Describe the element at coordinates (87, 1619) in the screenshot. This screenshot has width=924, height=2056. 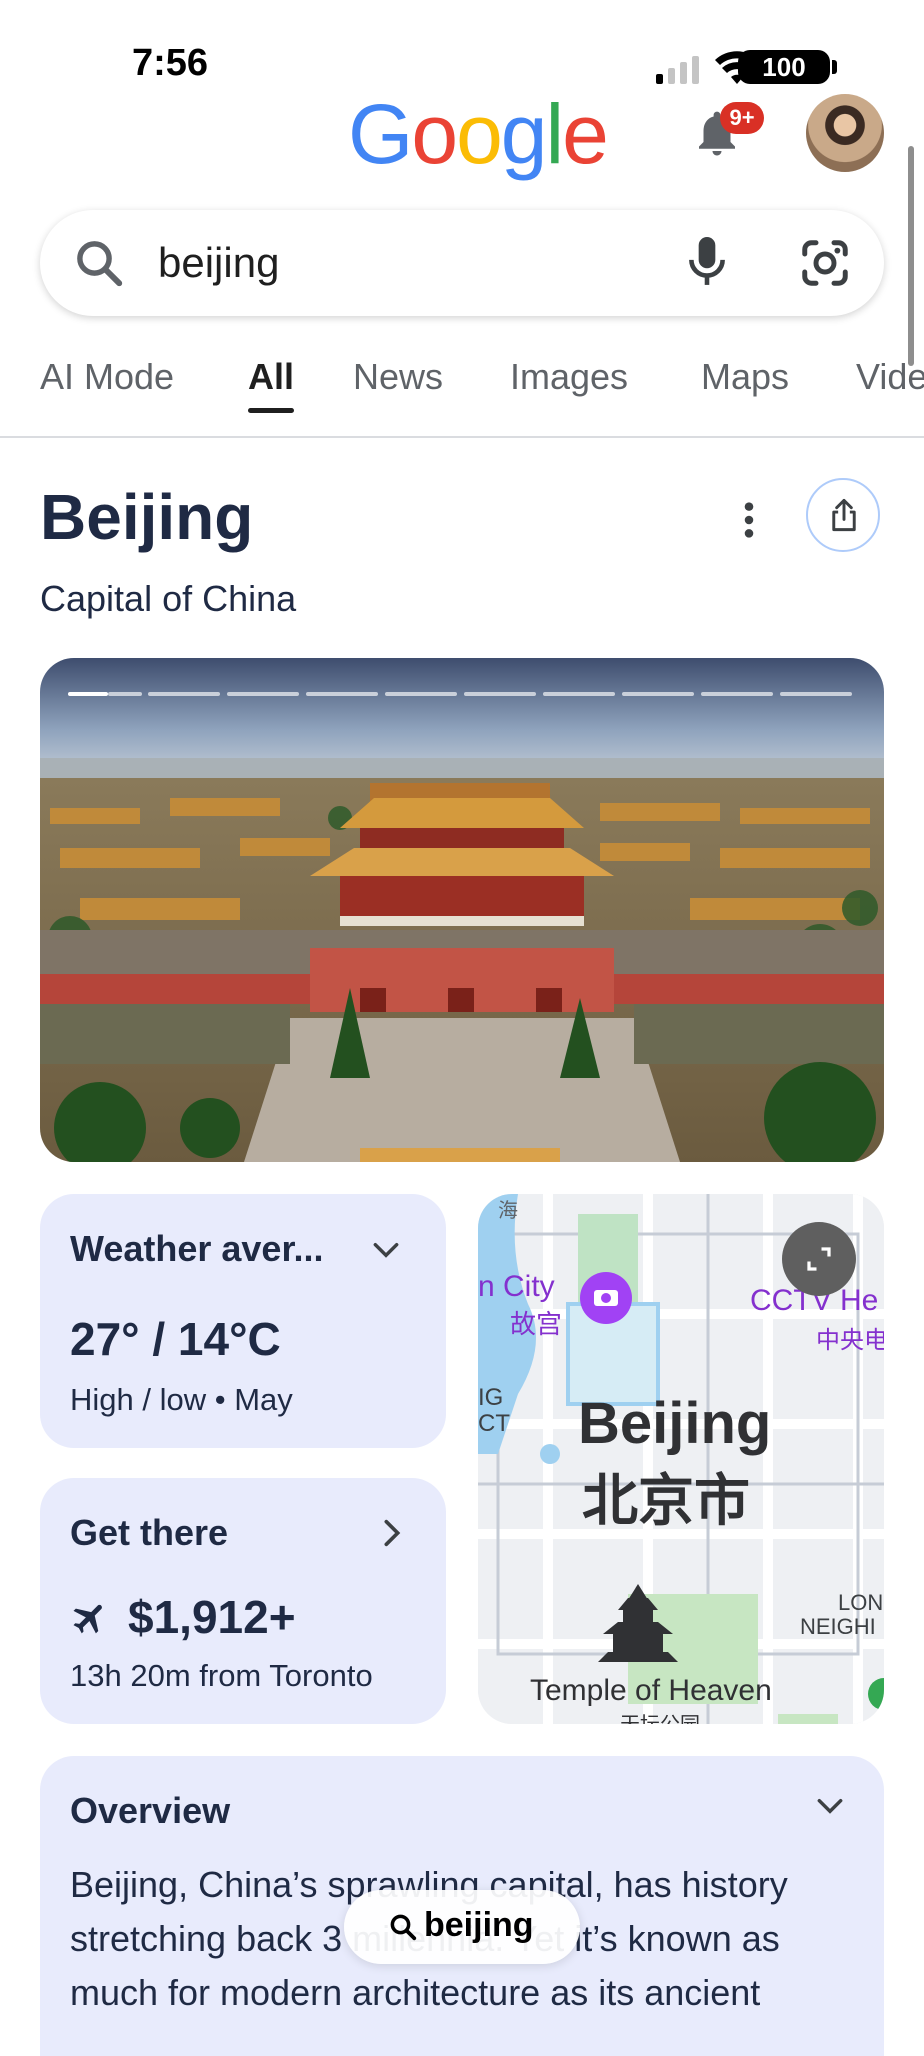
I see `airplane-icon` at that location.